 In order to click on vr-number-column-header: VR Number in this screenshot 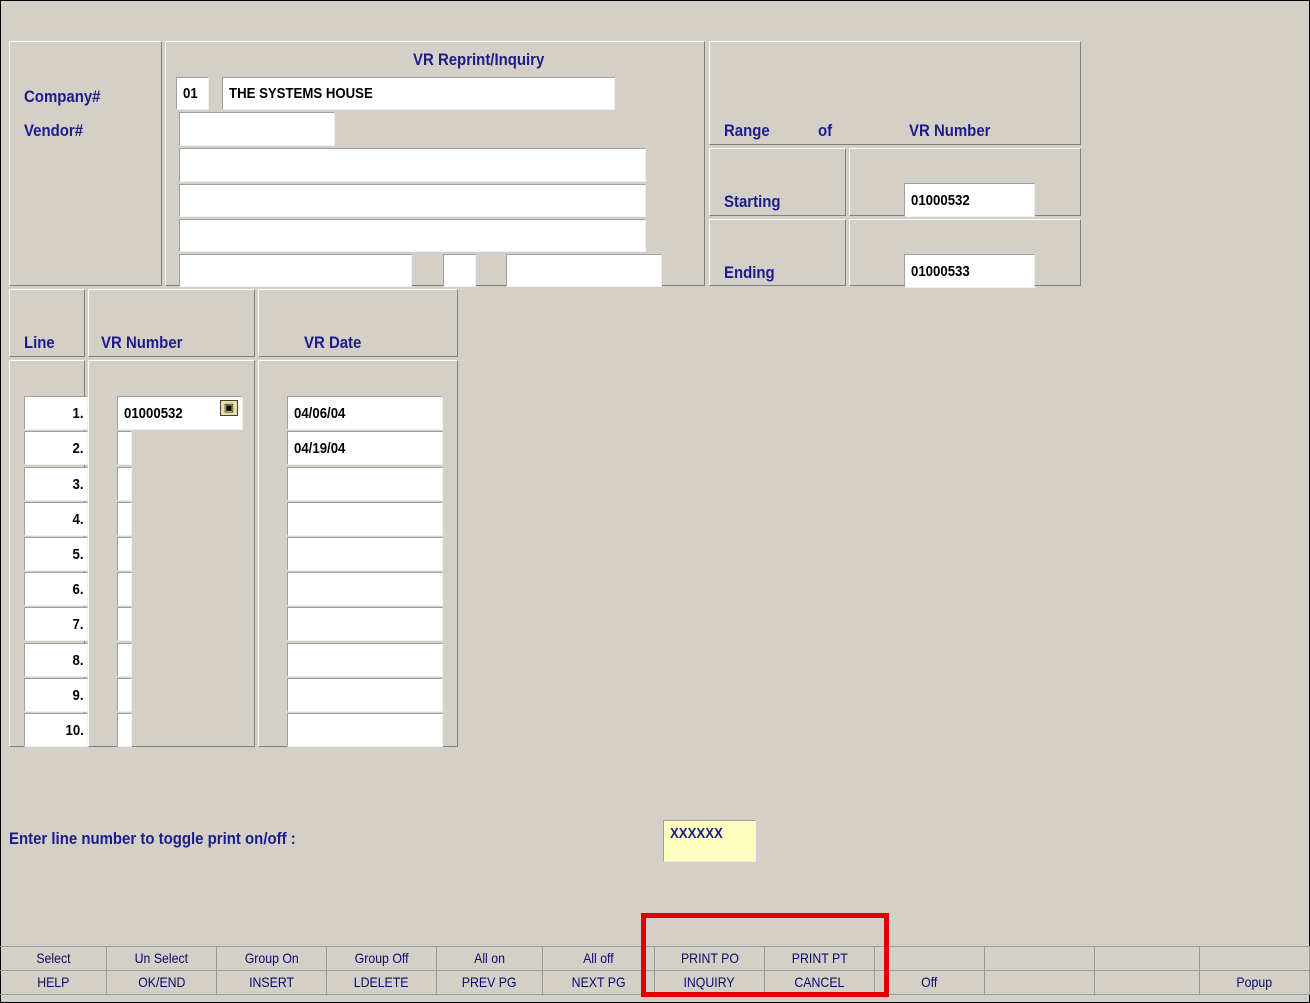, I will do `click(142, 342)`.